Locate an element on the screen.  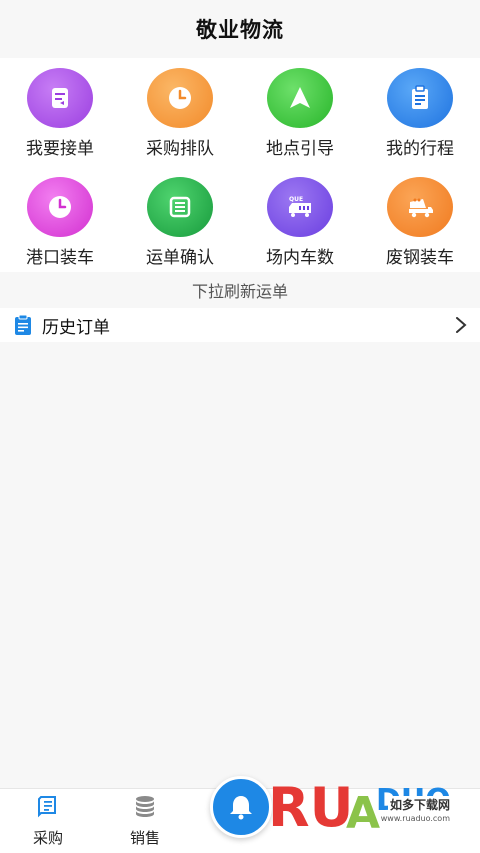
page-title: 敬业物流 is located at coordinates (240, 30).